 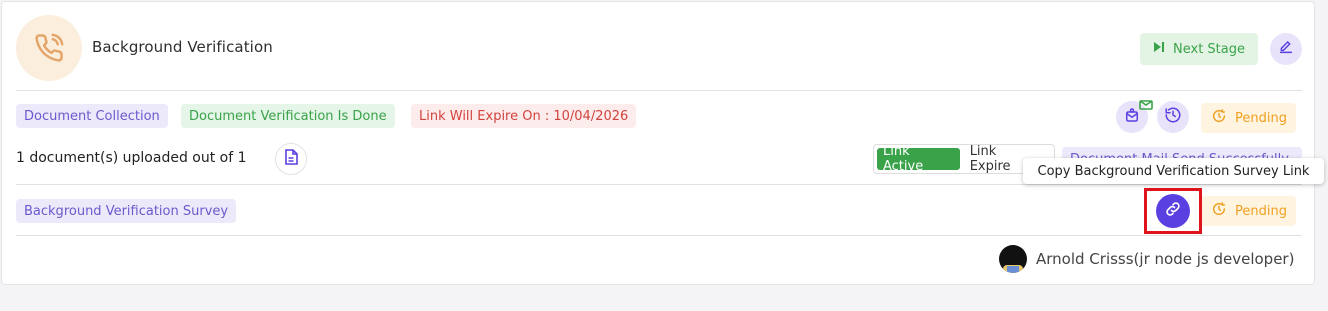 I want to click on highlight-box, so click(x=1173, y=211).